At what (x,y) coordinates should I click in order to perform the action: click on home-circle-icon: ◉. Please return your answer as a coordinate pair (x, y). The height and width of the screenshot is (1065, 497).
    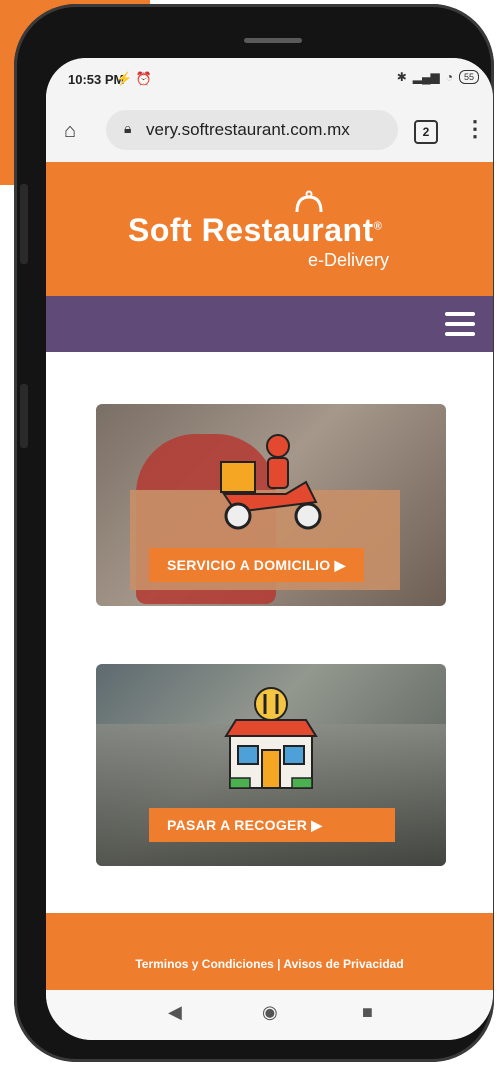
    Looking at the image, I should click on (270, 1012).